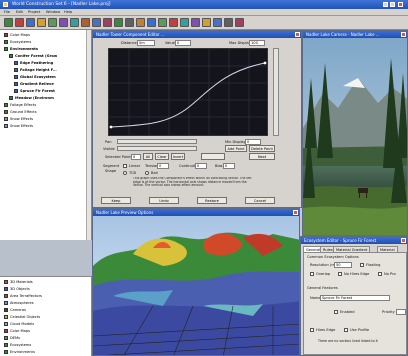 This screenshot has width=408, height=356. What do you see at coordinates (343, 265) in the screenshot?
I see `resolution-field: 50` at bounding box center [343, 265].